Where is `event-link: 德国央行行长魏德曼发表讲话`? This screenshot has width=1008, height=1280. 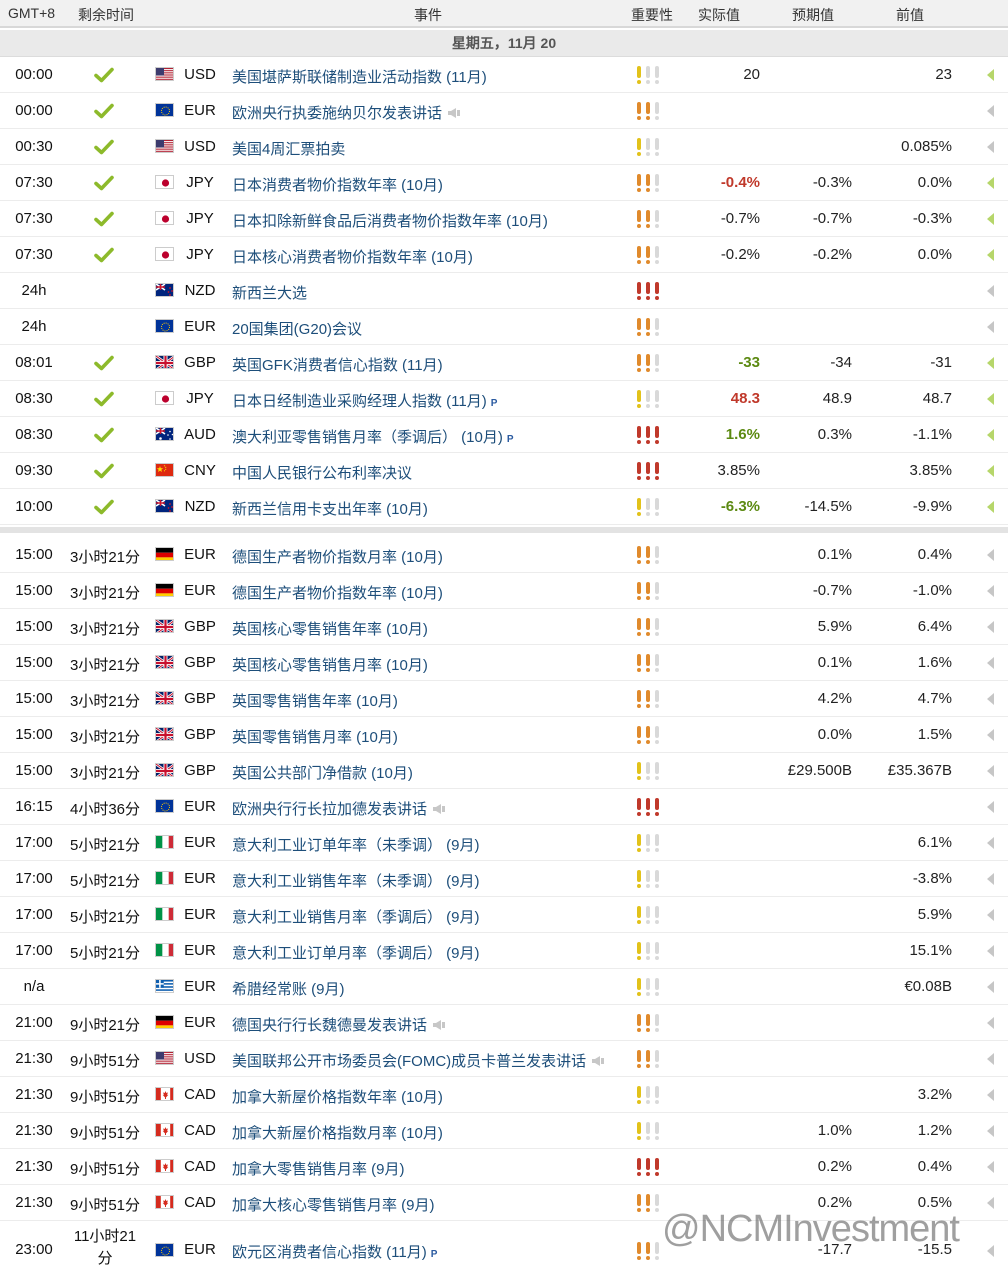 event-link: 德国央行行长魏德曼发表讲话 is located at coordinates (339, 1024).